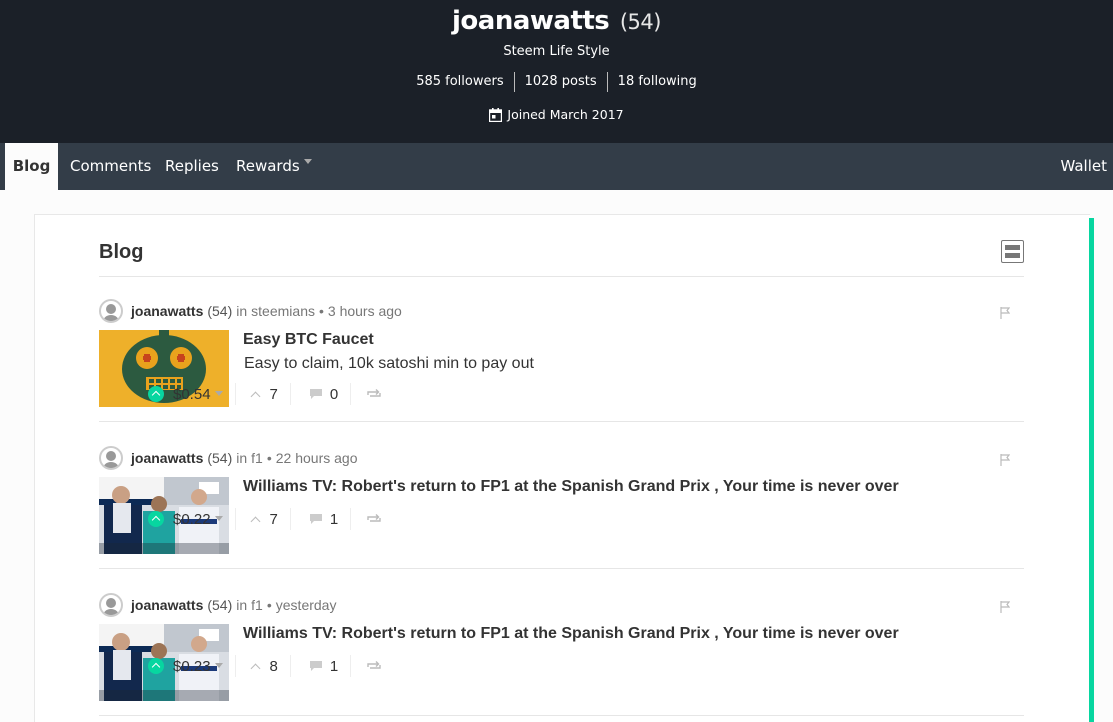  I want to click on profile-name-line: joanawatts (54), so click(556, 21).